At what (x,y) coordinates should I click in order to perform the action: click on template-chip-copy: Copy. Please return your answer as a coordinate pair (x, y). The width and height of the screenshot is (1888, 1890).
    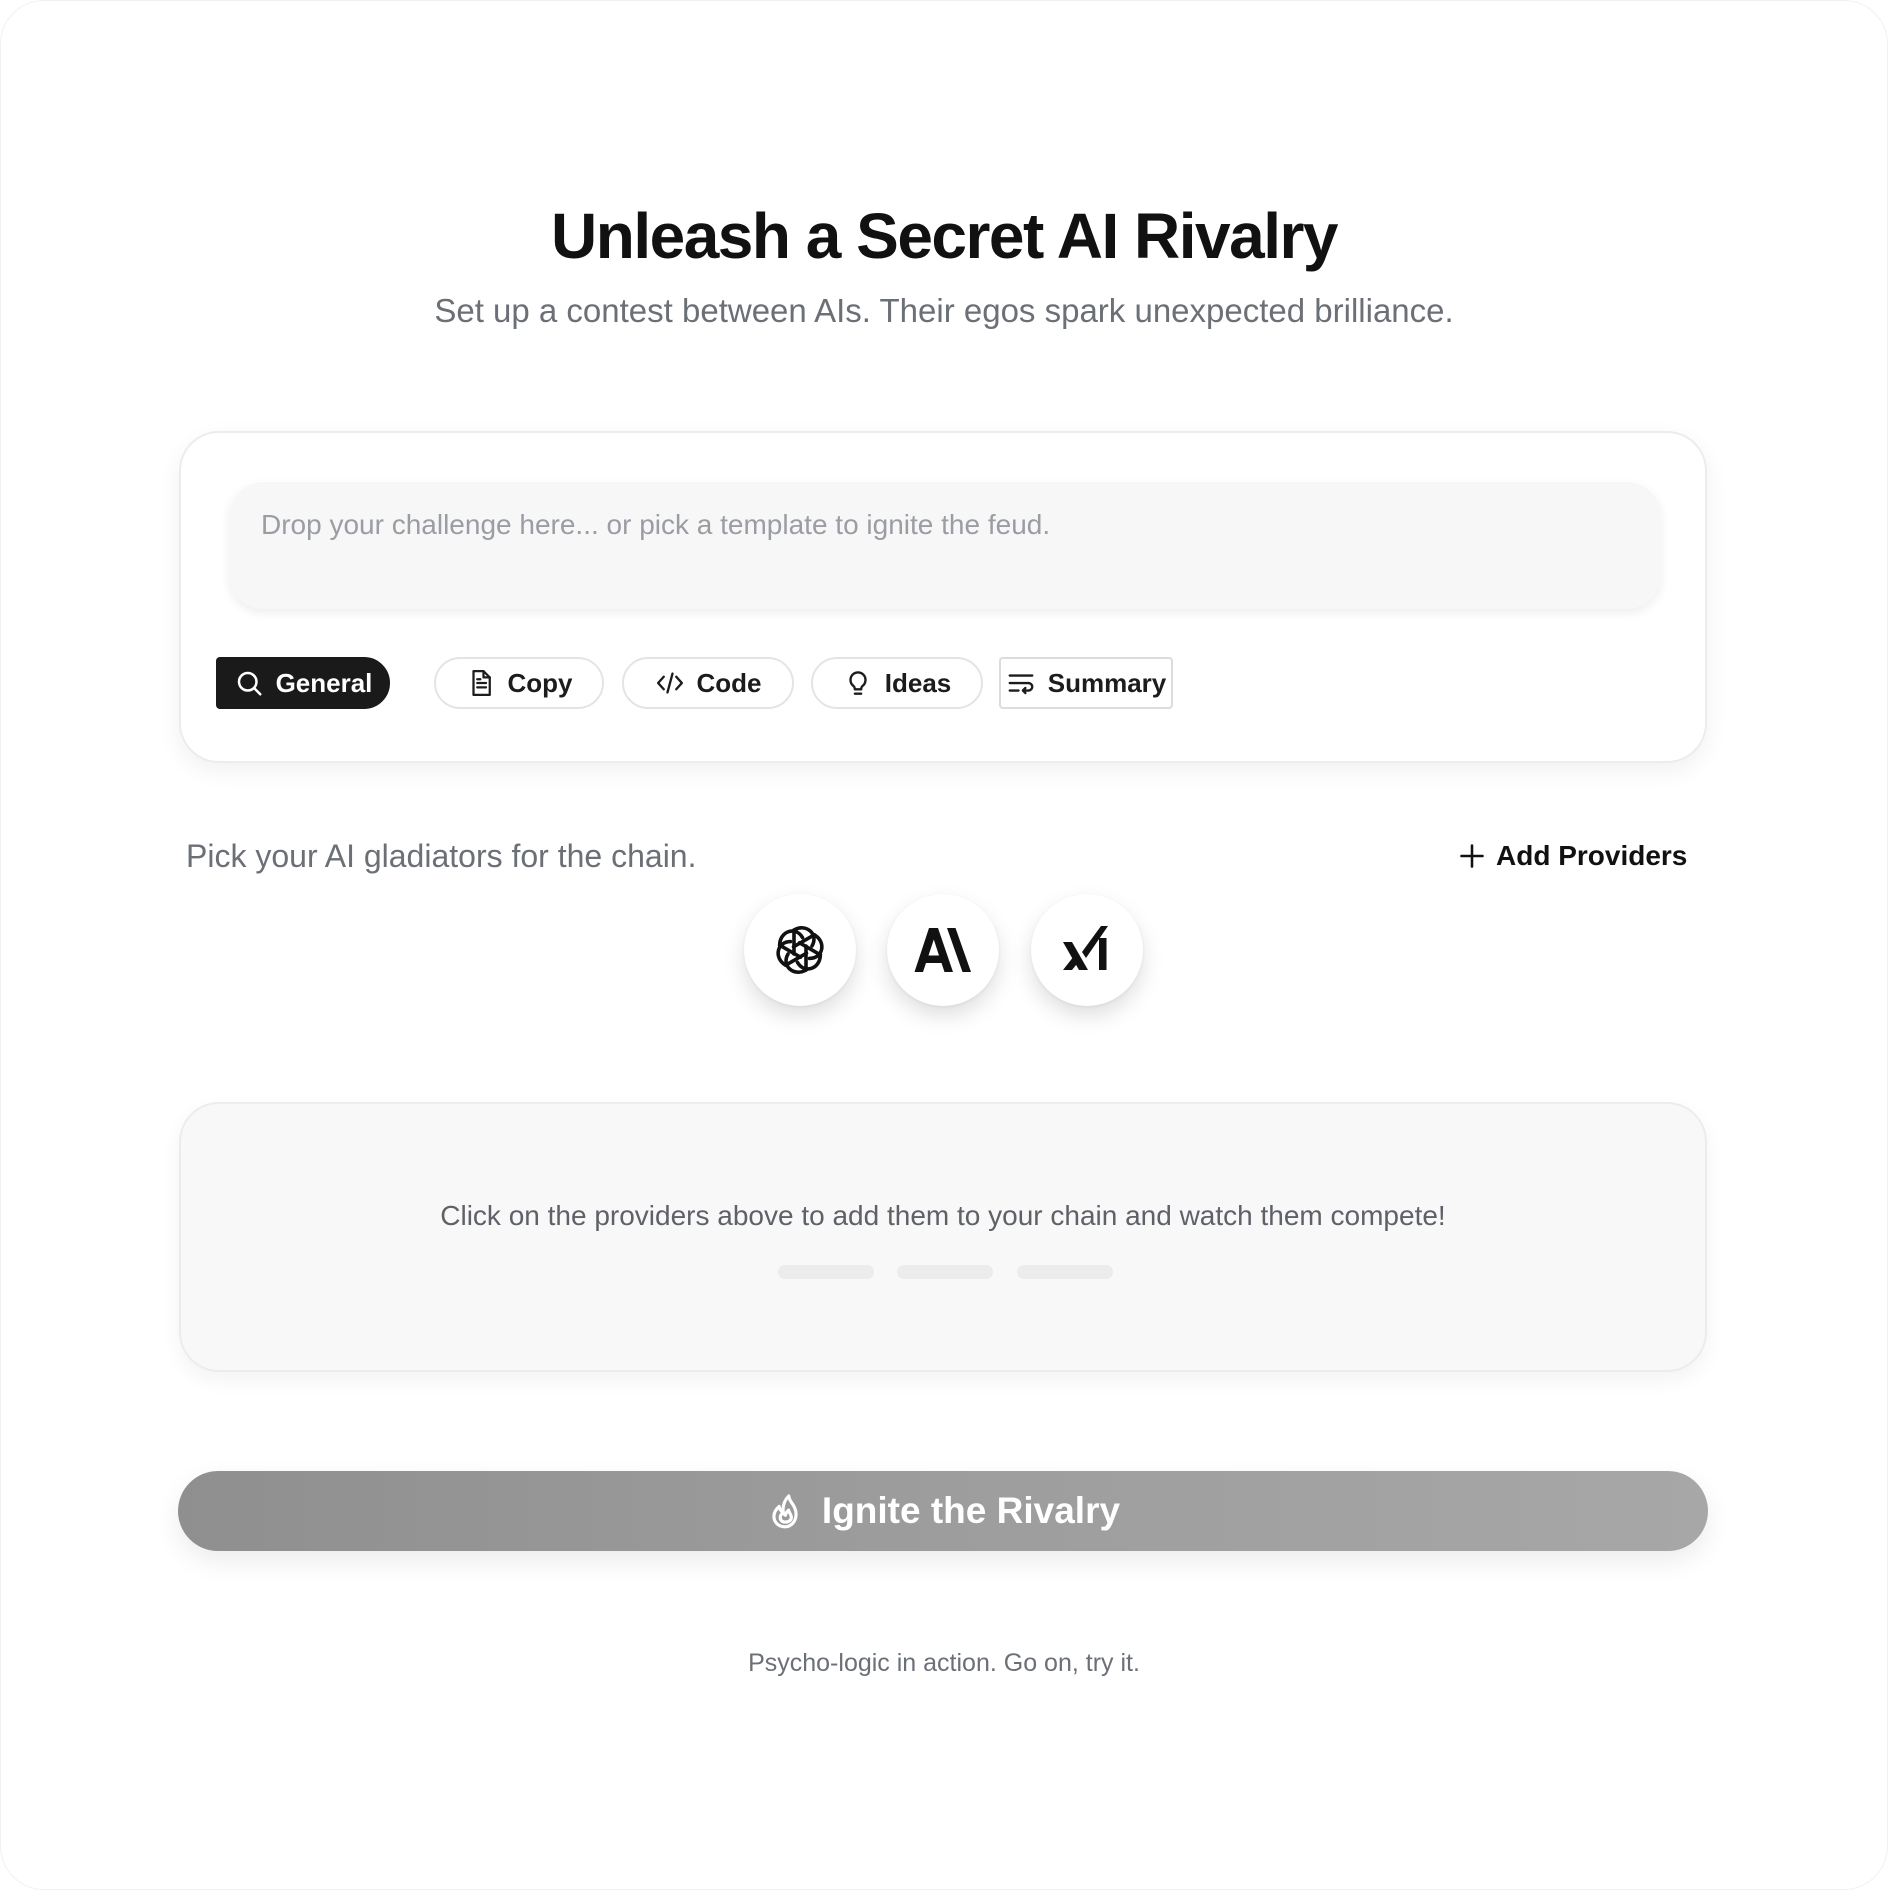
    Looking at the image, I should click on (519, 683).